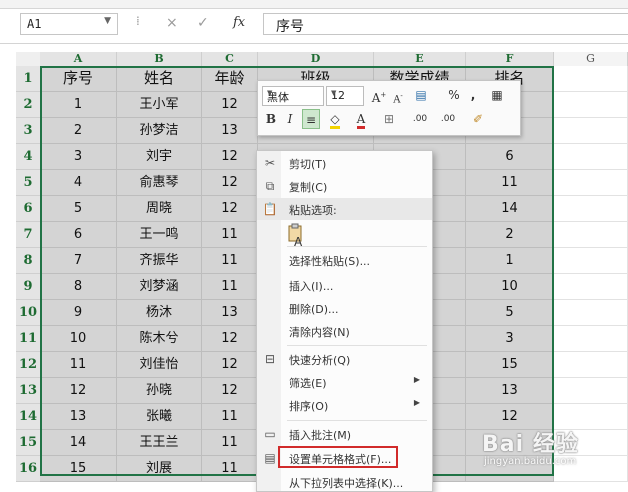 The image size is (628, 492). What do you see at coordinates (335, 119) in the screenshot?
I see `fill-color-icon: ◇` at bounding box center [335, 119].